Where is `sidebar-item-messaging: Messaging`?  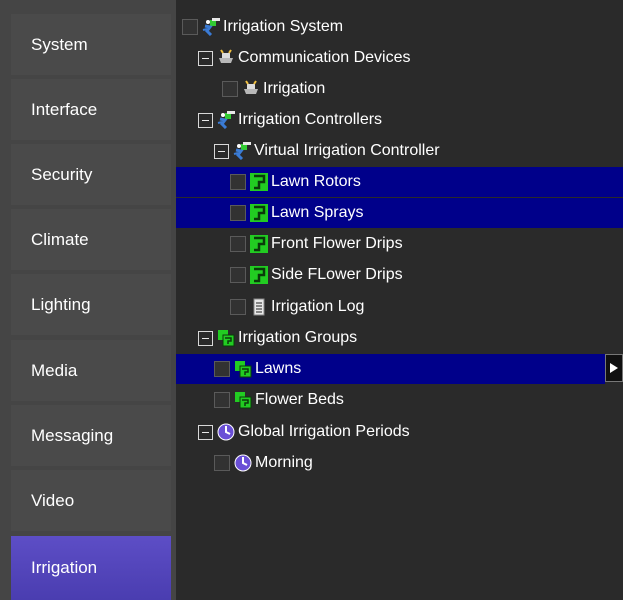
sidebar-item-messaging: Messaging is located at coordinates (91, 435).